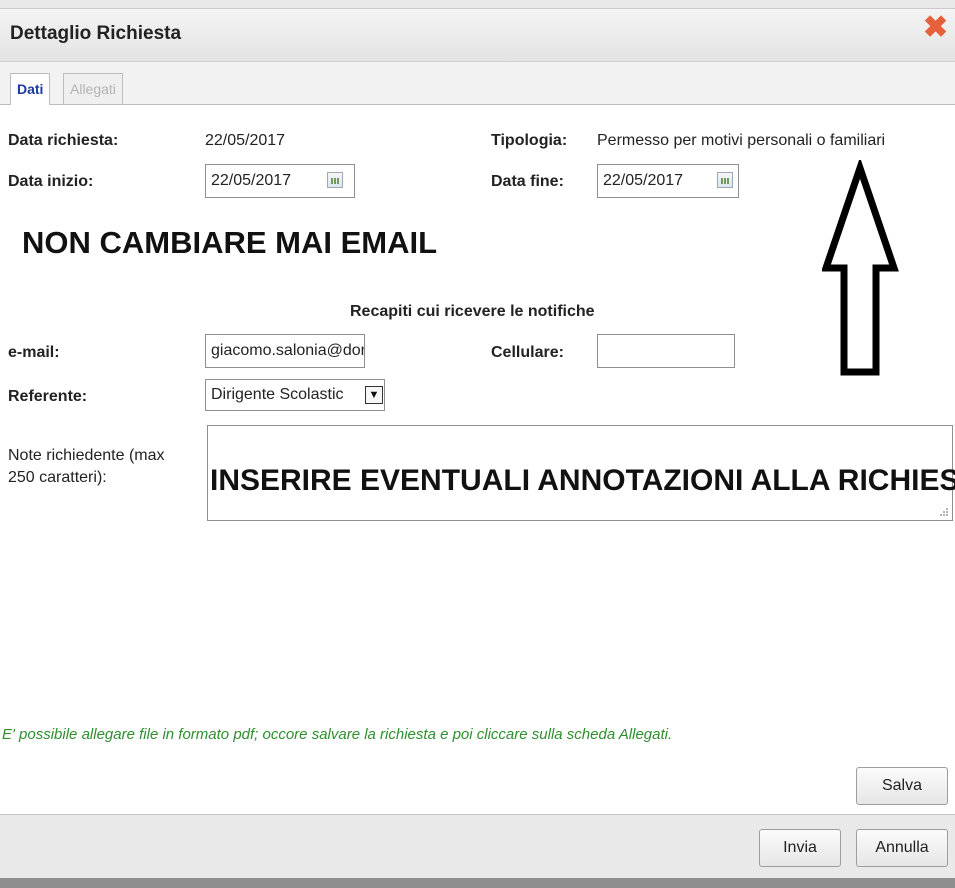 Image resolution: width=955 pixels, height=888 pixels. Describe the element at coordinates (643, 180) in the screenshot. I see `data-fine-value: 22/05/2017` at that location.